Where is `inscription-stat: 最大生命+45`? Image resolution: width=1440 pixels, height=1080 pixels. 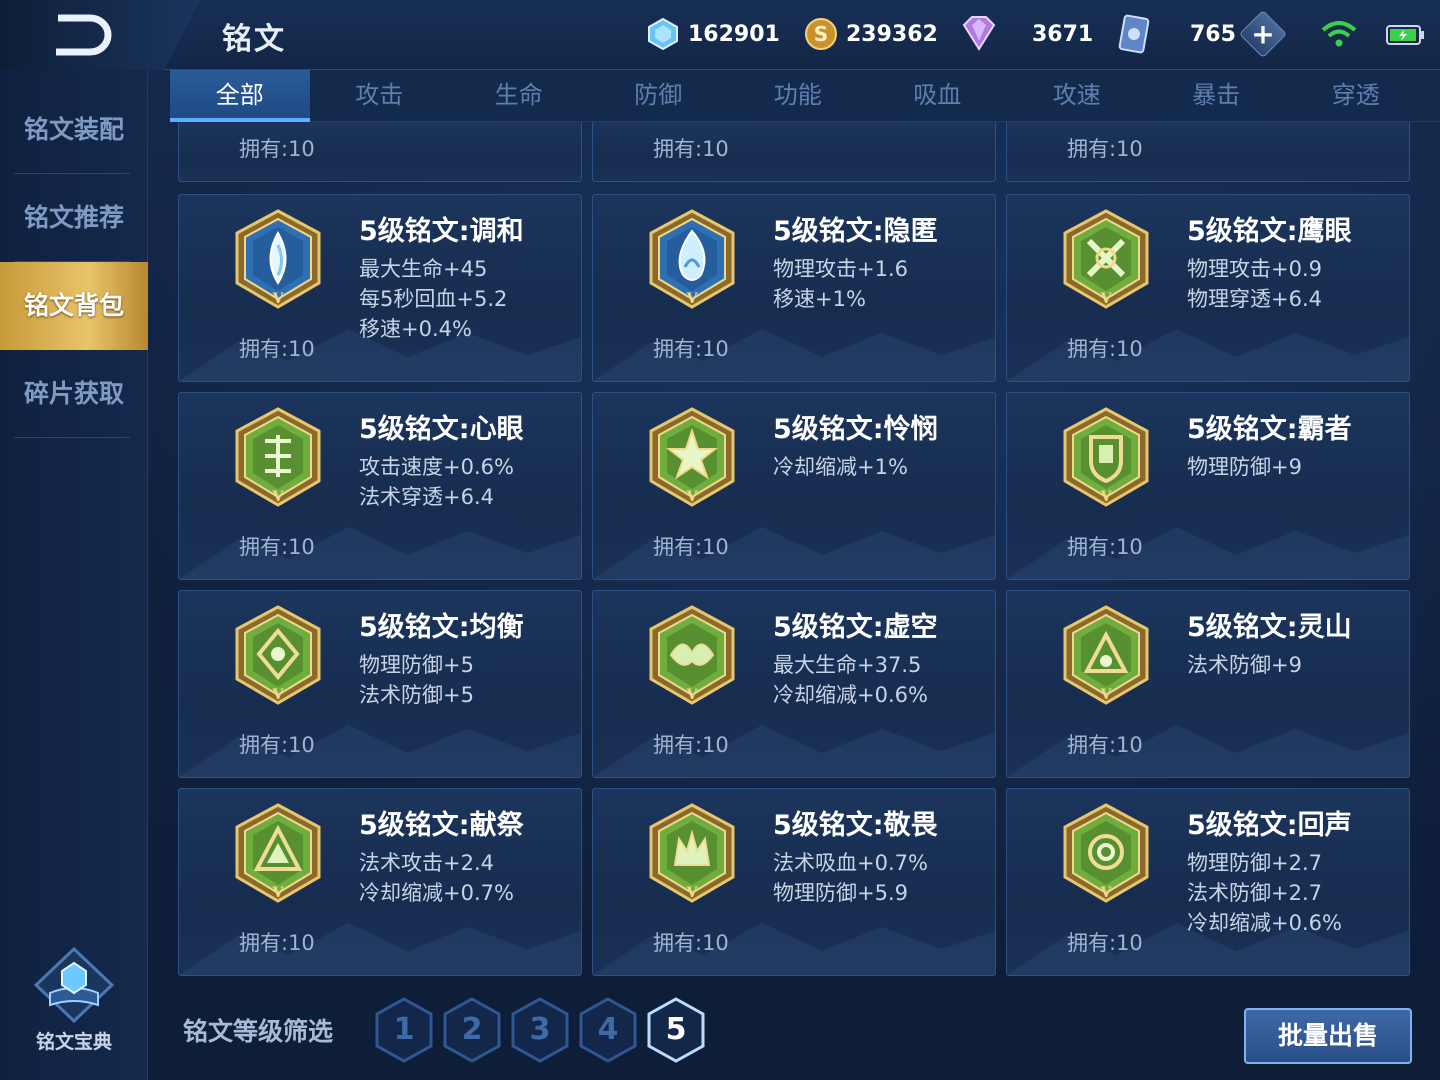
inscription-stat: 最大生命+45 is located at coordinates (423, 269).